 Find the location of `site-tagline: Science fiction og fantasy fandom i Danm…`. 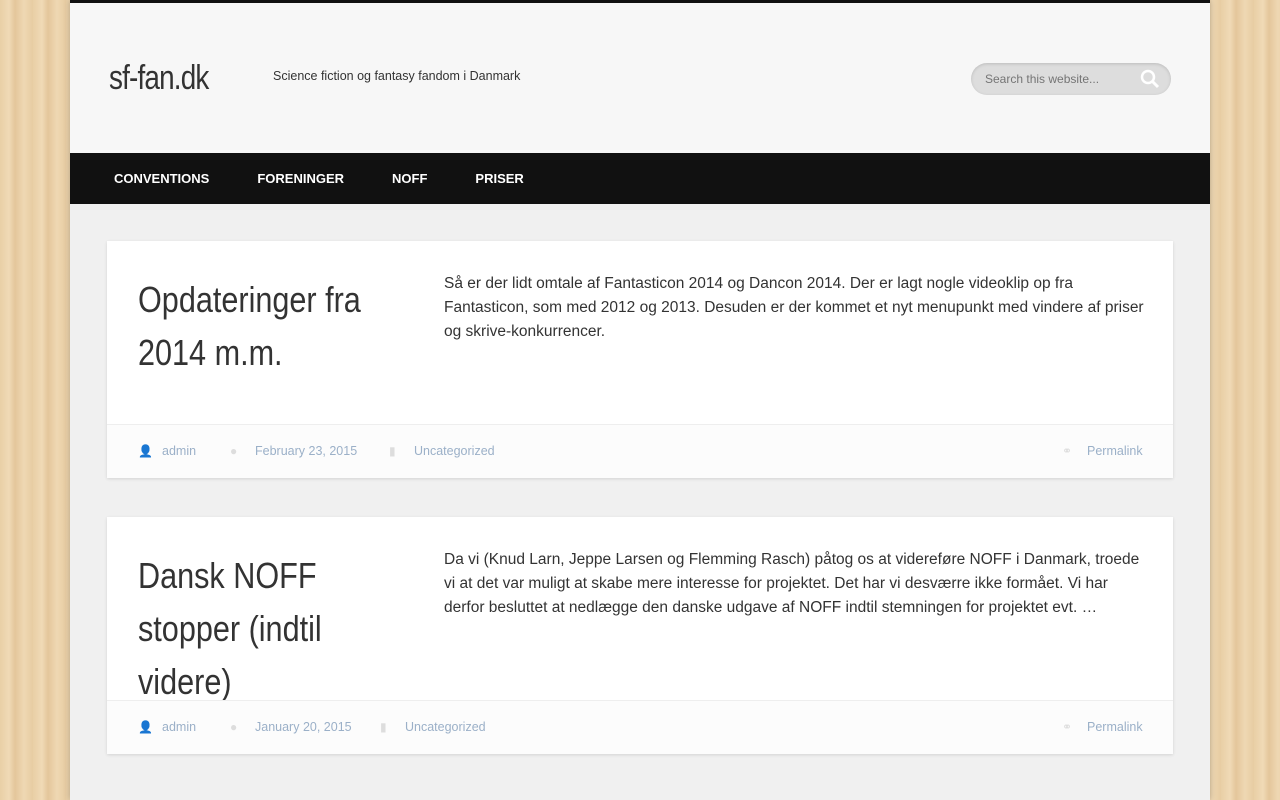

site-tagline: Science fiction og fantasy fandom i Danm… is located at coordinates (397, 76).